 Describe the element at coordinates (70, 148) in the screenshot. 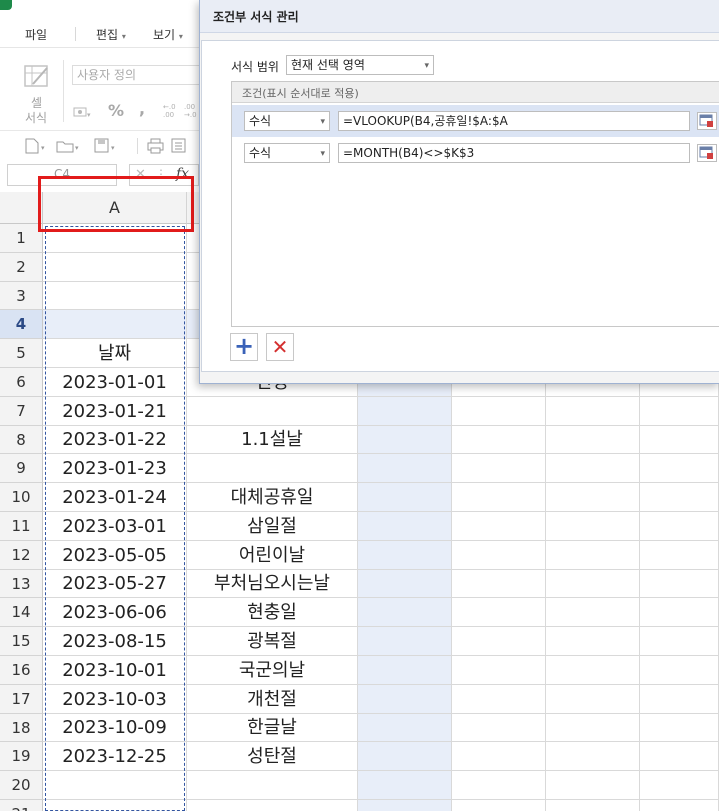

I see `open-folder-icon: ▾` at that location.